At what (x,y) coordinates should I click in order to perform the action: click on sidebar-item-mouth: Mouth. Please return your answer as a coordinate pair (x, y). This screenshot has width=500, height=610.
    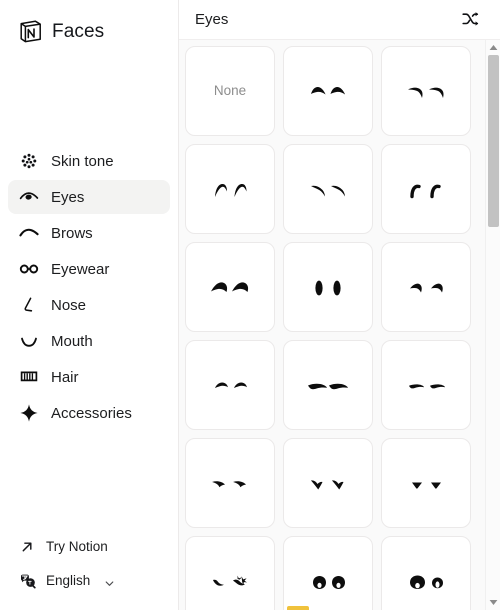
    Looking at the image, I should click on (89, 341).